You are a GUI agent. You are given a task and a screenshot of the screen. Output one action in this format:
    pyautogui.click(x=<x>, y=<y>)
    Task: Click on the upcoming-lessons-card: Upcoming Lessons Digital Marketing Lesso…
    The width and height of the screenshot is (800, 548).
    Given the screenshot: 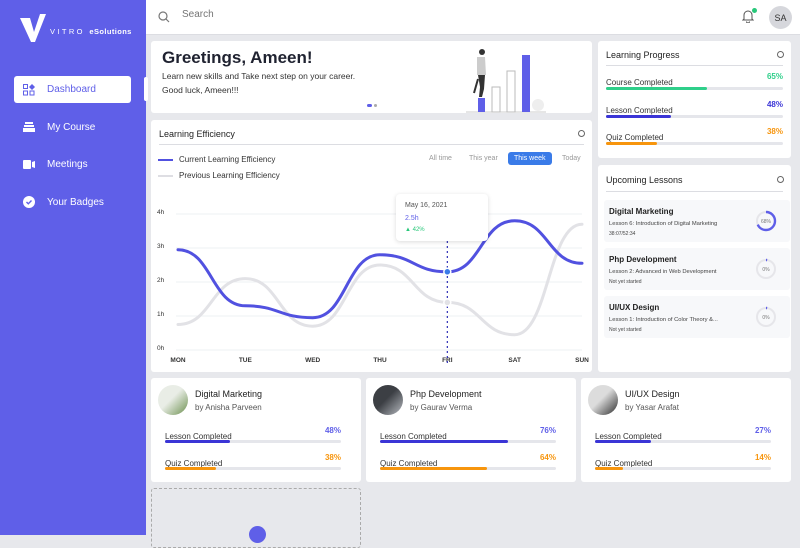 What is the action you would take?
    pyautogui.click(x=694, y=268)
    